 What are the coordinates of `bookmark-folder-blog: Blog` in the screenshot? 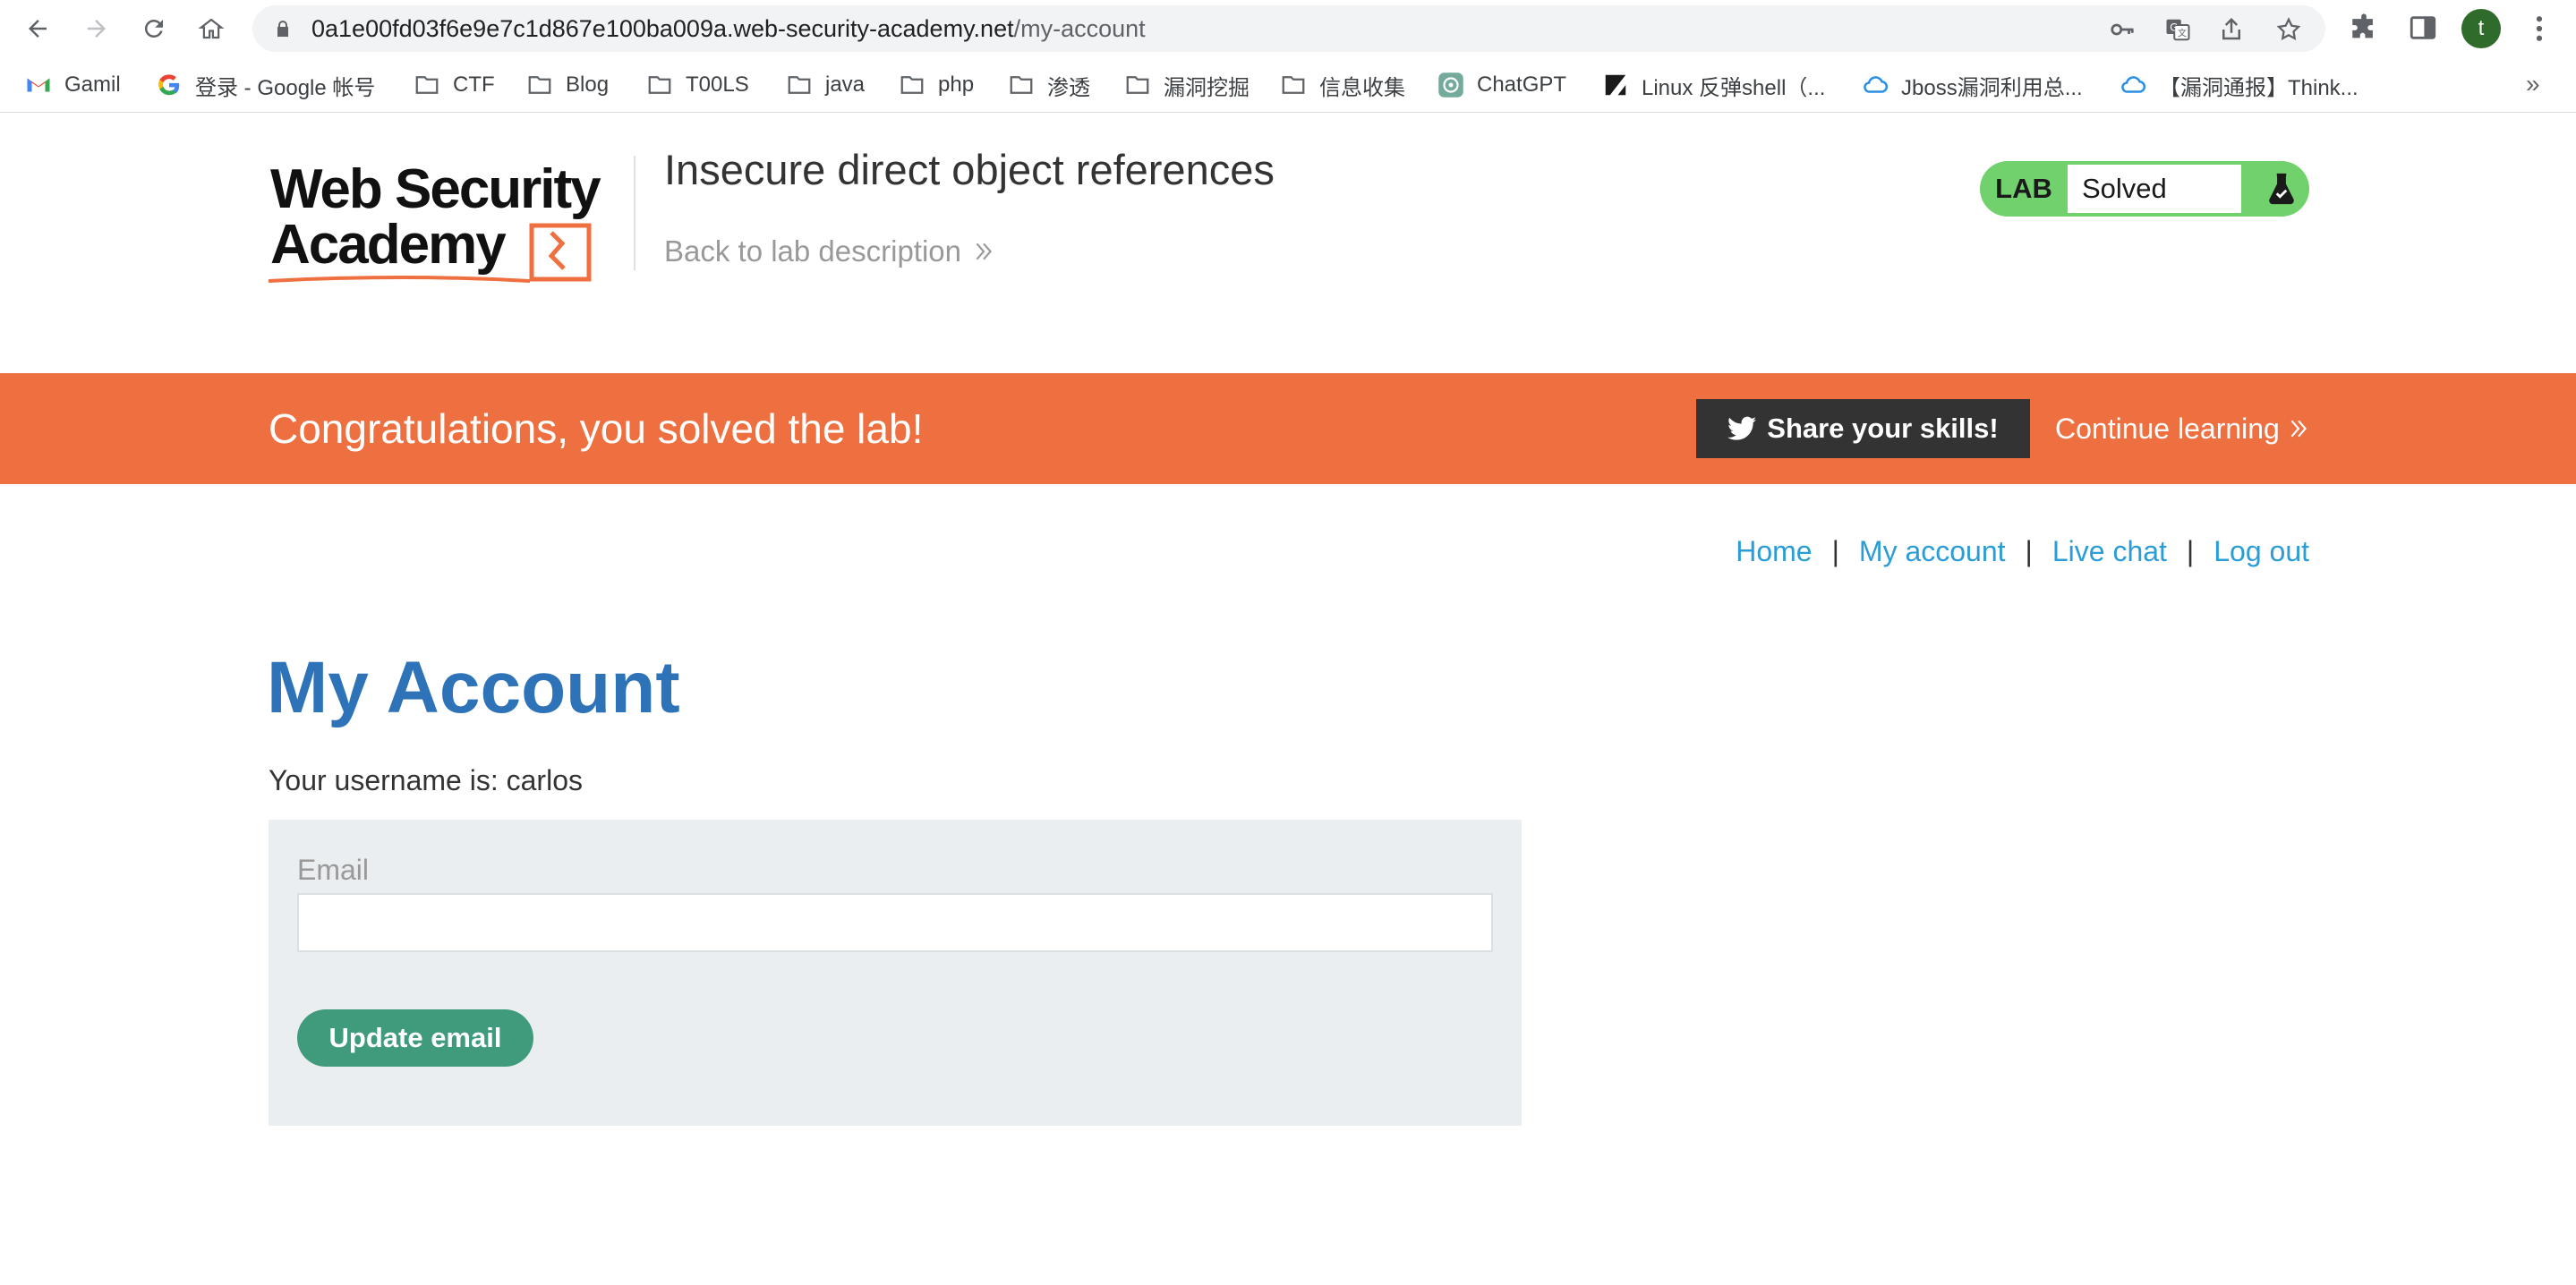 It's located at (567, 85).